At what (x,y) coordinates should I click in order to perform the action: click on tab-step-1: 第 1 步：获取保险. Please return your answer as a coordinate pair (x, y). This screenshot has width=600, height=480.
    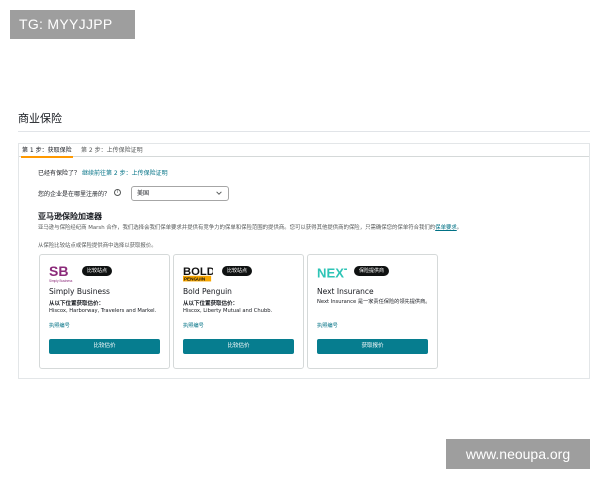
    Looking at the image, I should click on (47, 152).